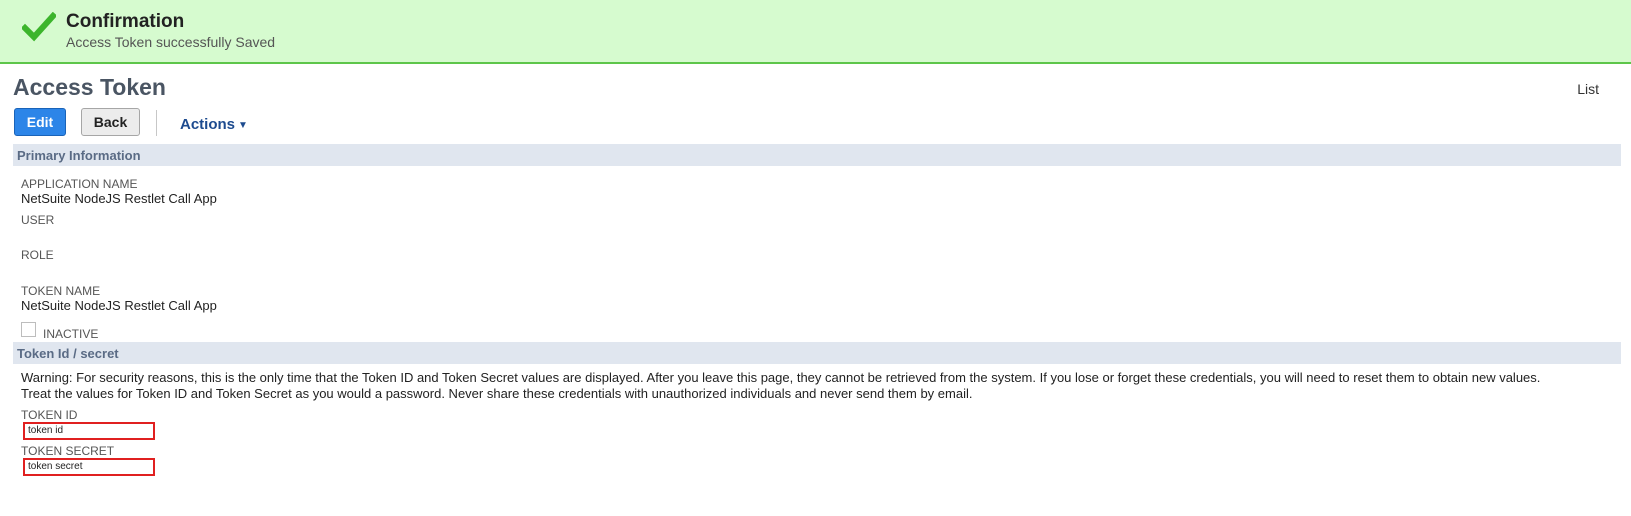  Describe the element at coordinates (119, 305) in the screenshot. I see `token-name-value: NetSuite NodeJS Restlet Call App` at that location.